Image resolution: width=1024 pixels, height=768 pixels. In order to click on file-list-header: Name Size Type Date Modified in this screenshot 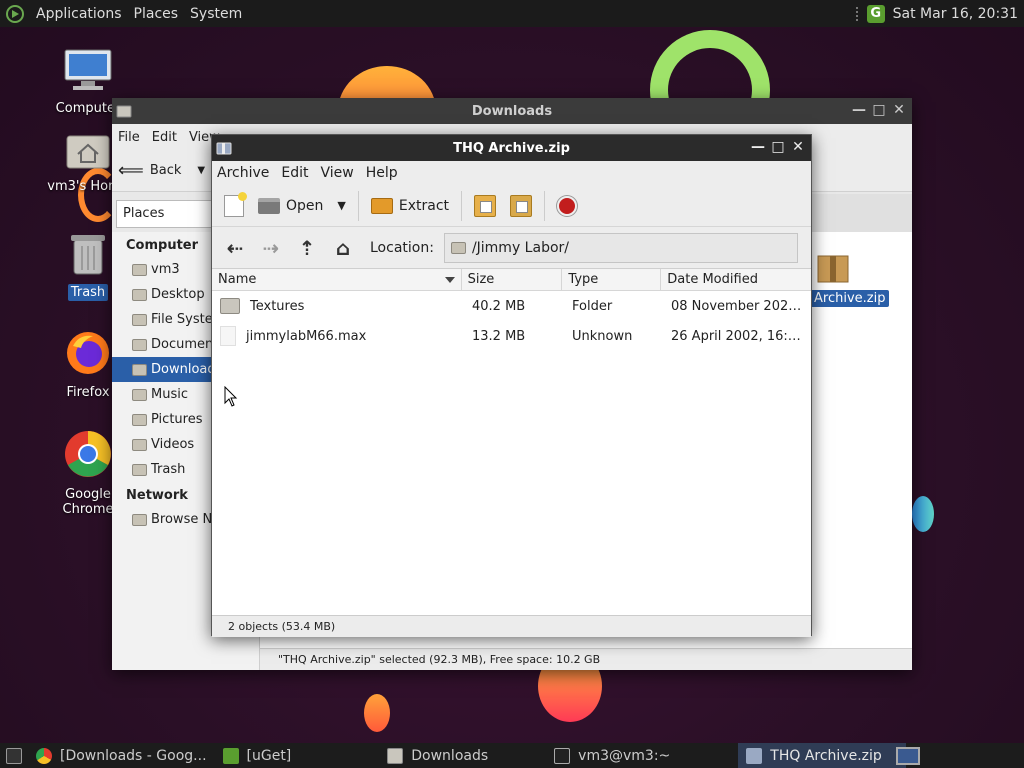, I will do `click(511, 280)`.